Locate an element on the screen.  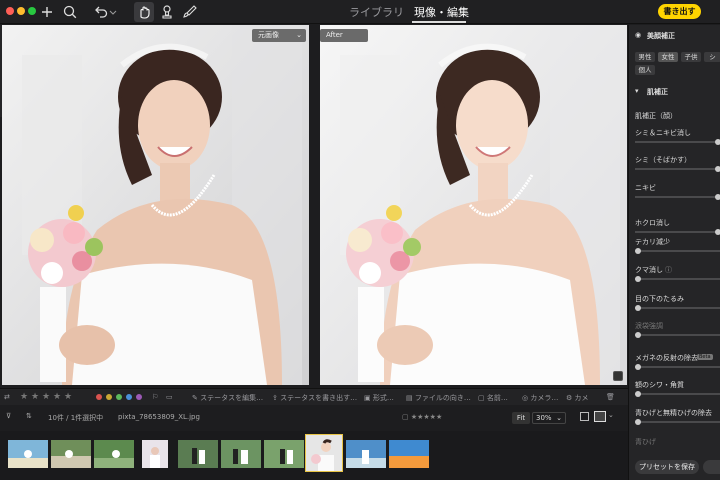
expand-compare-icon is located at coordinates (618, 376).